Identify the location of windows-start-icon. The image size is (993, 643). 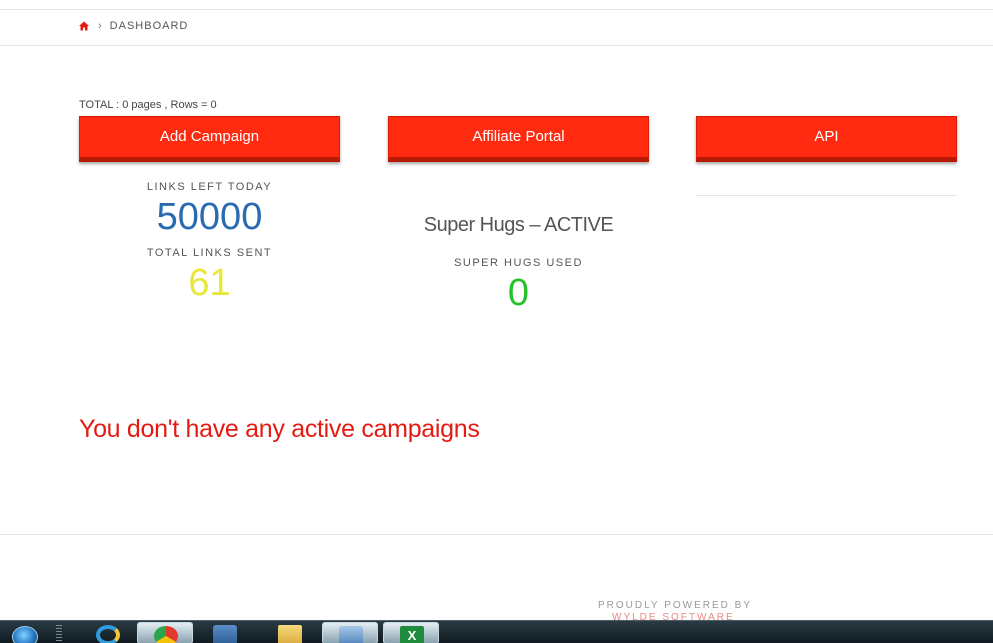
(25, 634).